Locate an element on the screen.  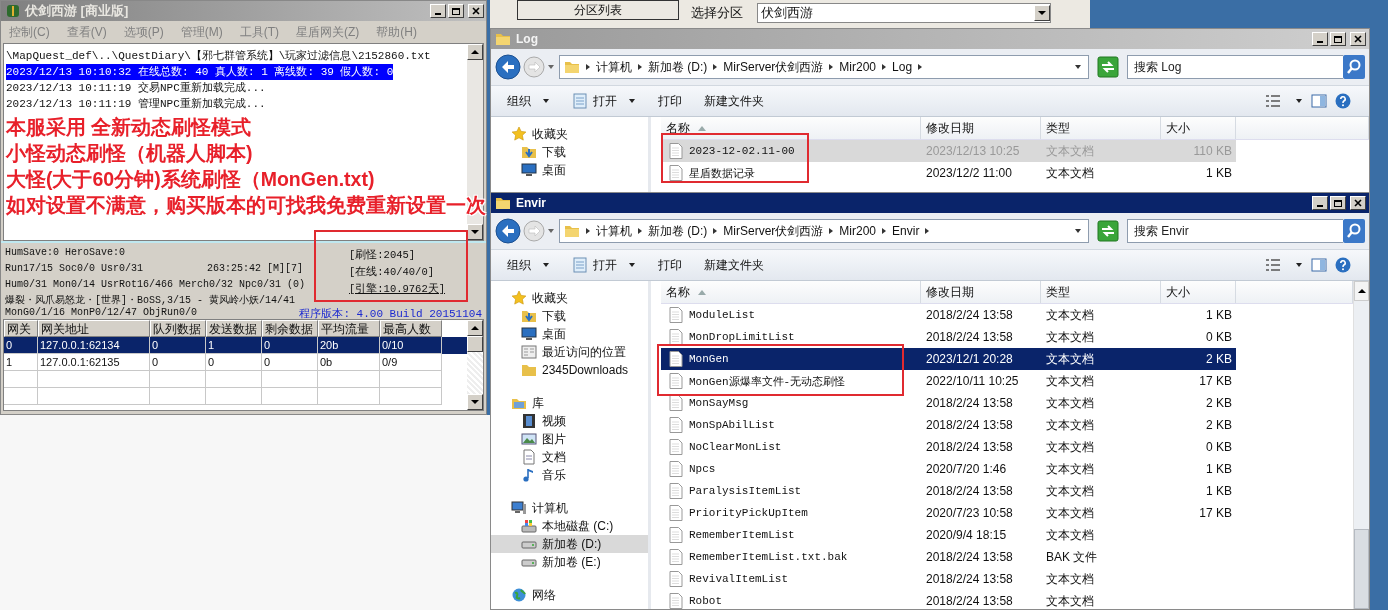
file-row: 2023-12-02.11-00 2023/12/13 10:25 文本文档 110 KB is located at coordinates (948, 151).